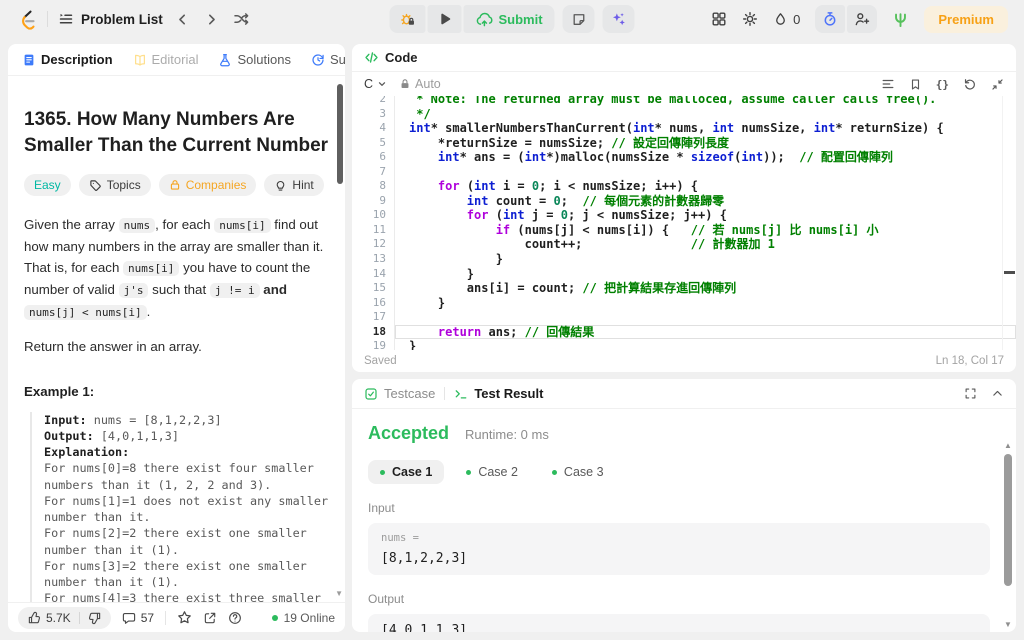  Describe the element at coordinates (679, 623) in the screenshot. I see `output-box: [4,0,1,1,3]` at that location.